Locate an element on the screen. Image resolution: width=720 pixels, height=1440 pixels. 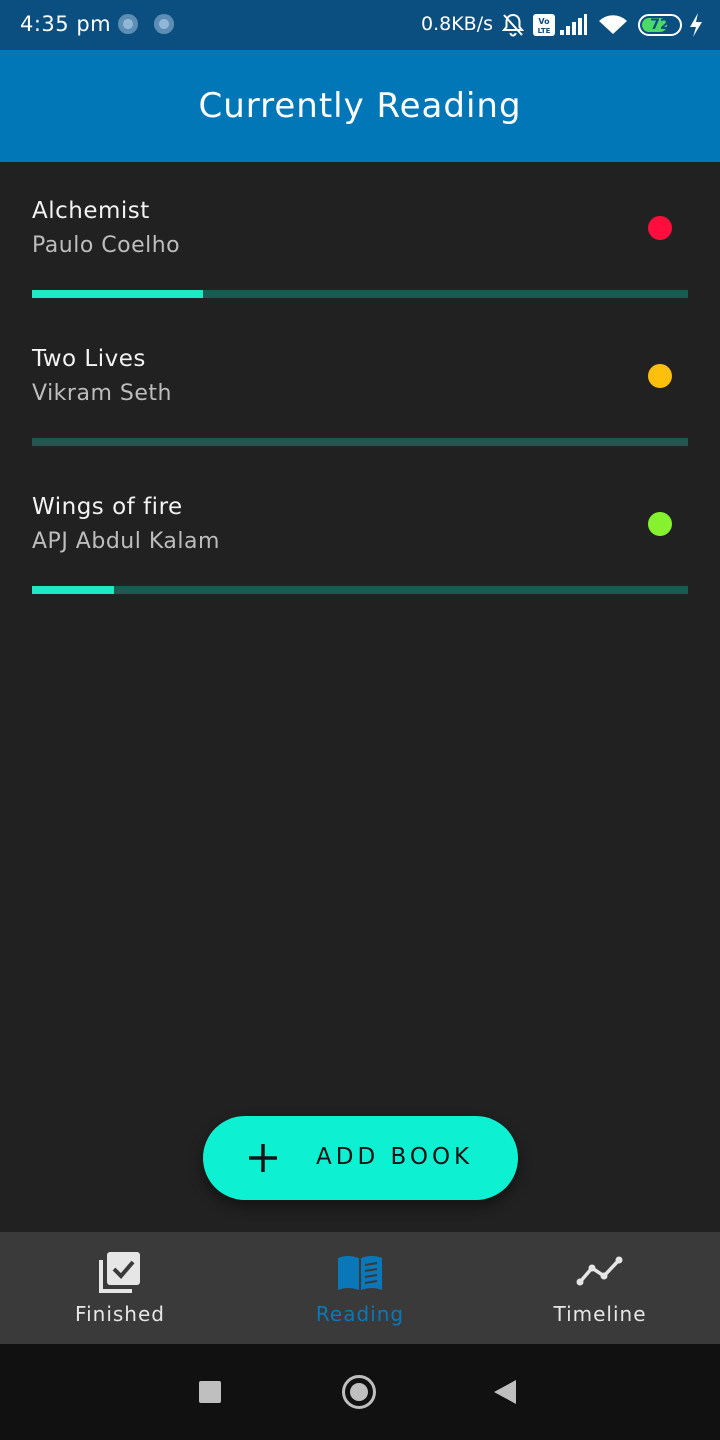
status-time: 4:35 pm is located at coordinates (66, 24).